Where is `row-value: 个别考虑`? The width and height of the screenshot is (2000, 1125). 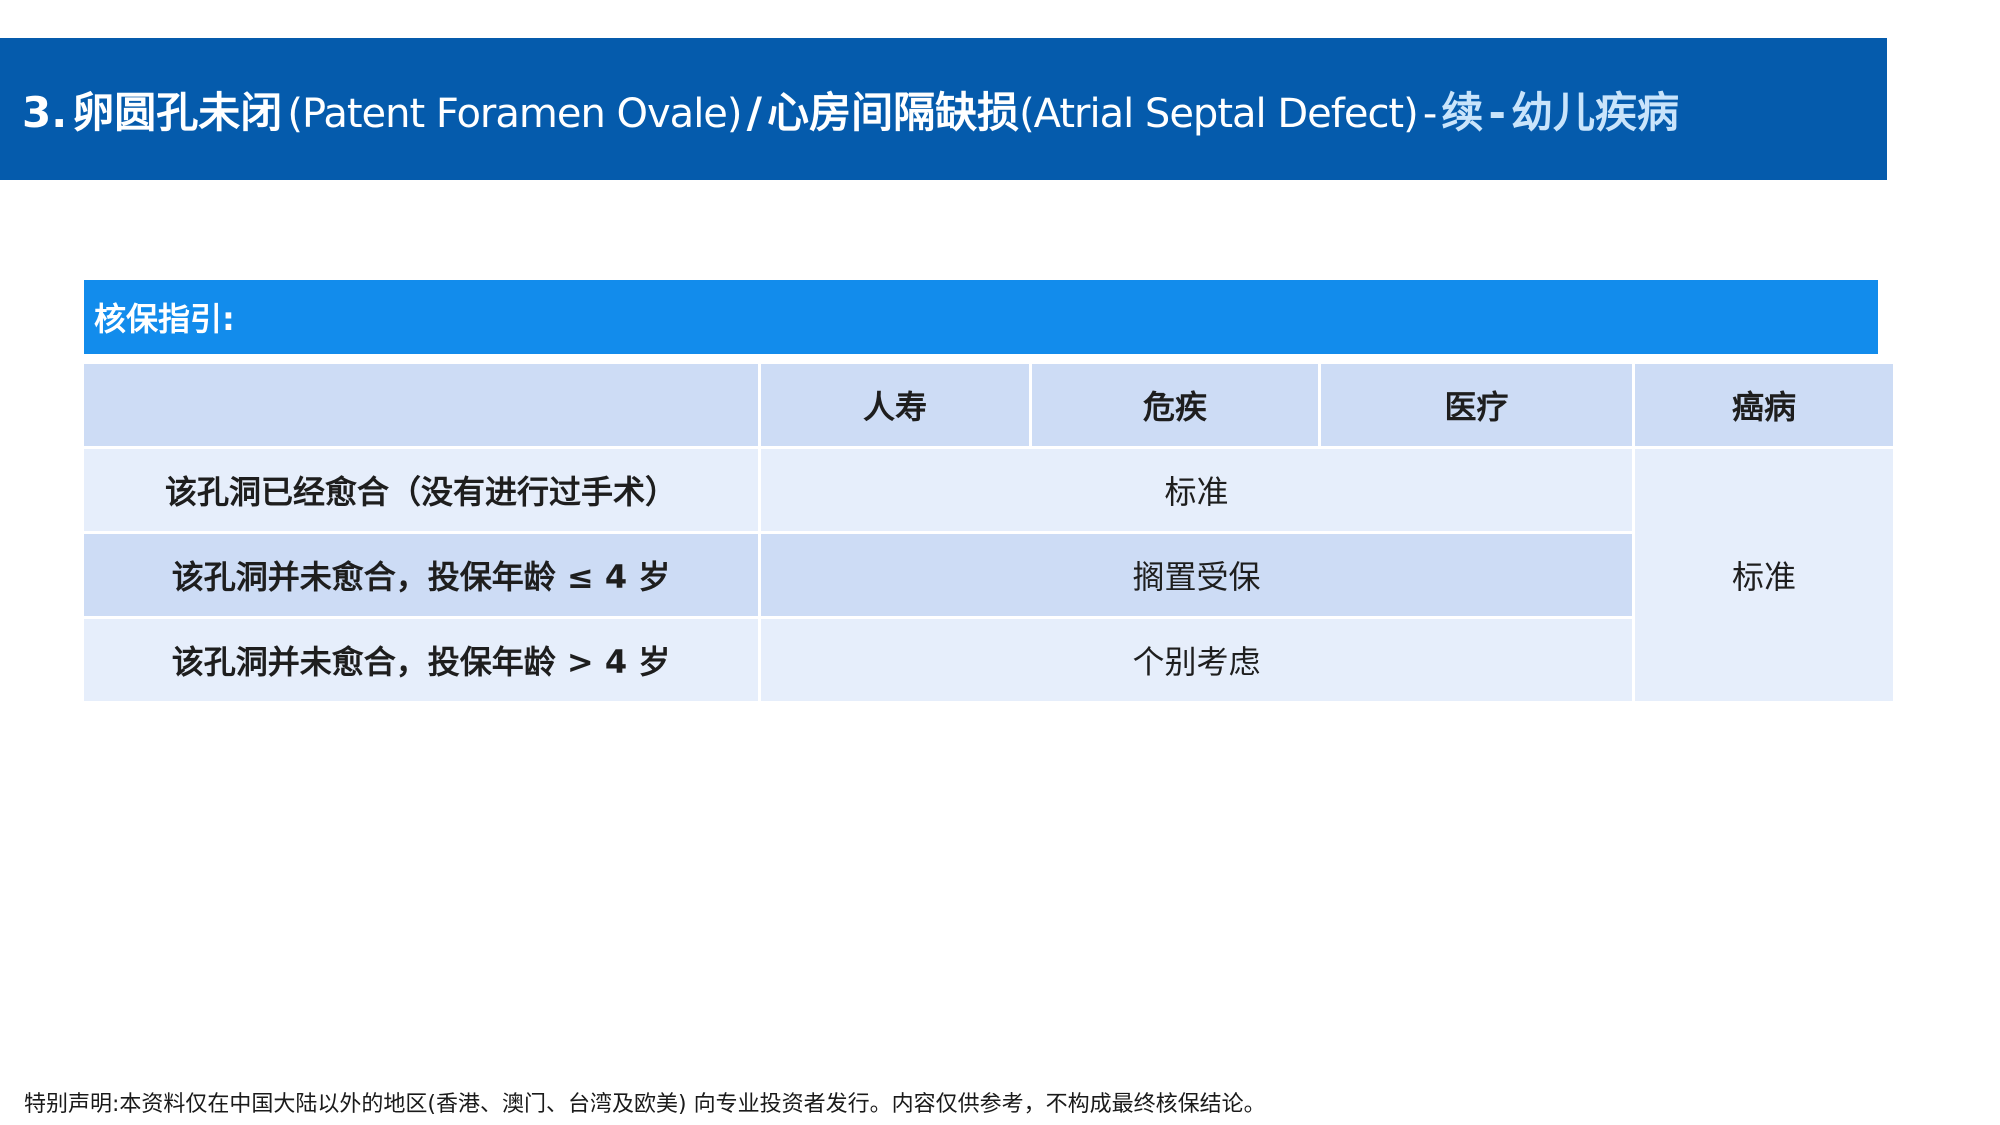 row-value: 个别考虑 is located at coordinates (1196, 660).